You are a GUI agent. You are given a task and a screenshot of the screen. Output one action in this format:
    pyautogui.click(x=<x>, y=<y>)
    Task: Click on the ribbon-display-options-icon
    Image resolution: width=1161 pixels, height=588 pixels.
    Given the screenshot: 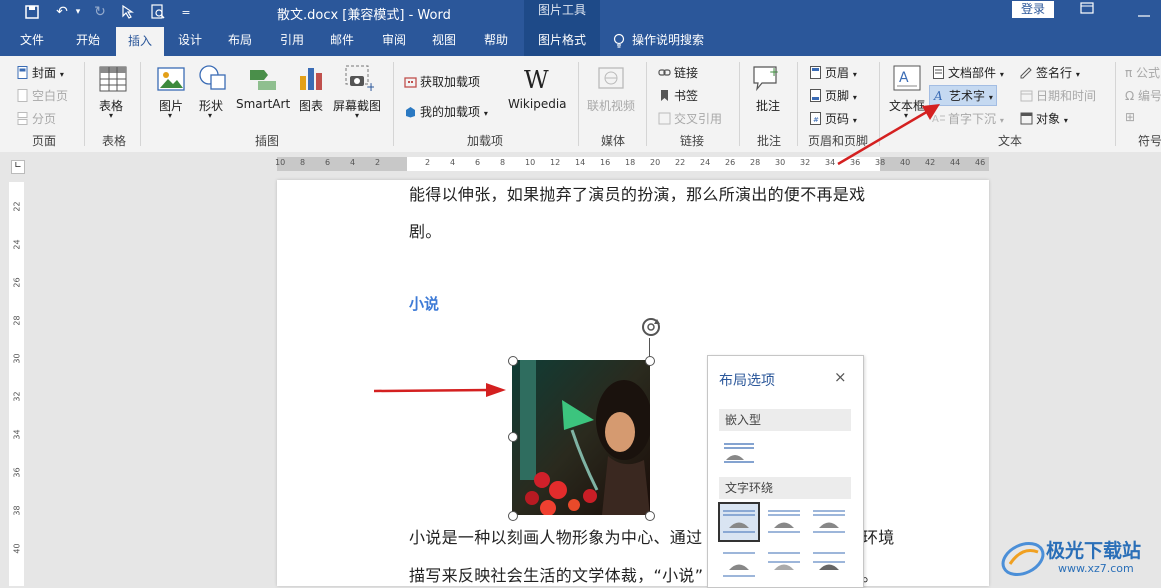 What is the action you would take?
    pyautogui.click(x=1087, y=10)
    